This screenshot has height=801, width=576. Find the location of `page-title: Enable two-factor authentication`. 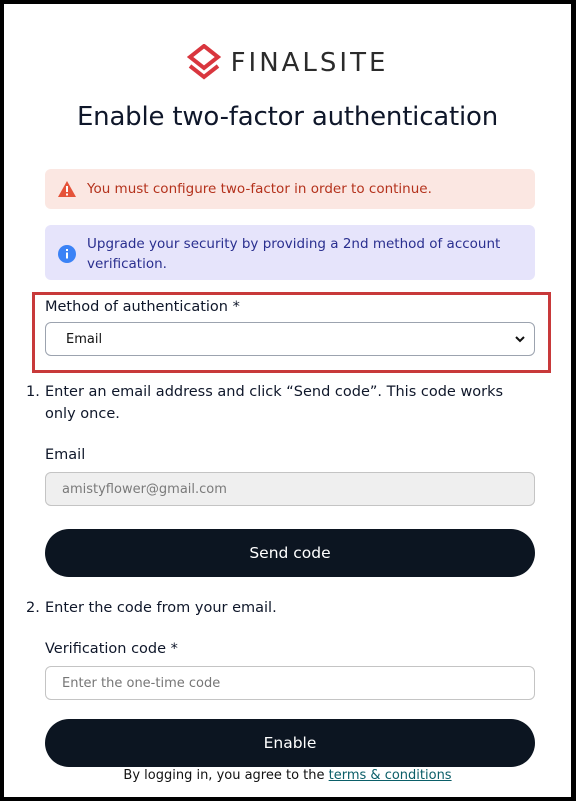

page-title: Enable two-factor authentication is located at coordinates (287, 117).